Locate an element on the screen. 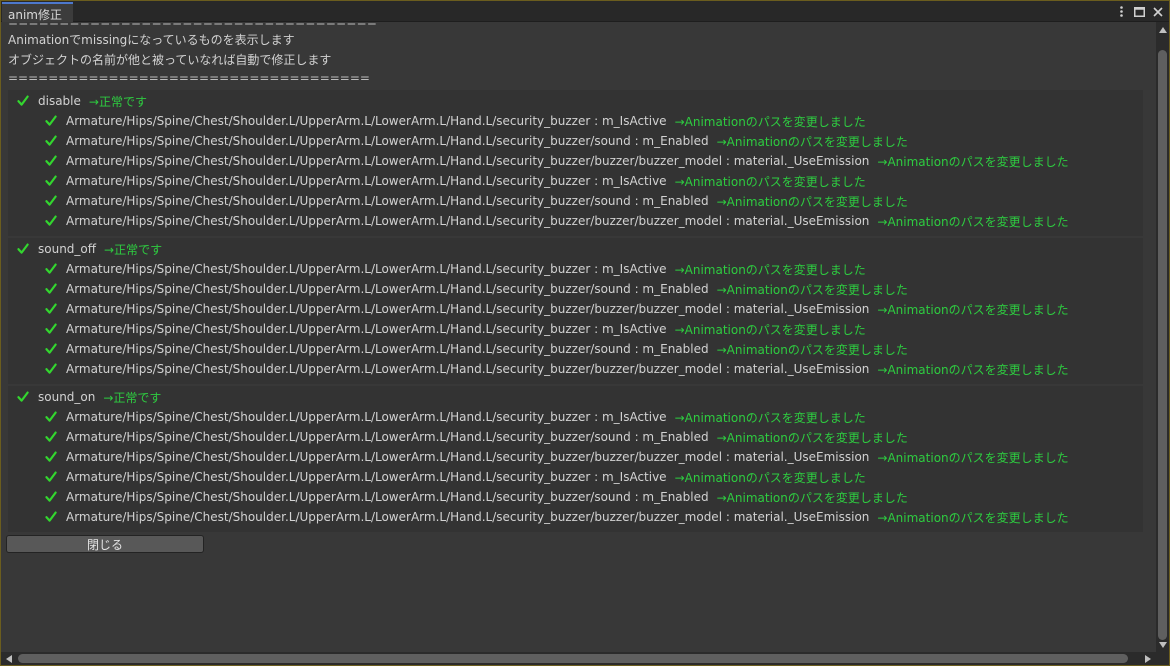 The width and height of the screenshot is (1170, 666). close-icon is located at coordinates (1157, 12).